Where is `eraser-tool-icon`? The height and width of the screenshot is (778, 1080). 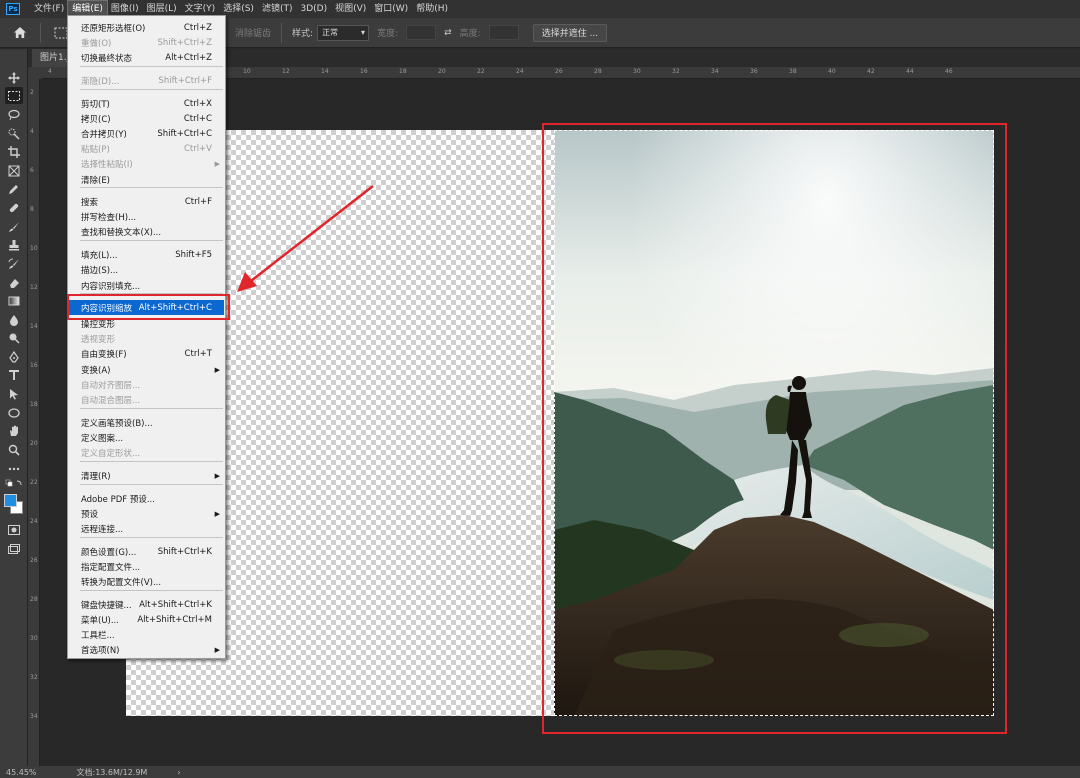 eraser-tool-icon is located at coordinates (14, 282).